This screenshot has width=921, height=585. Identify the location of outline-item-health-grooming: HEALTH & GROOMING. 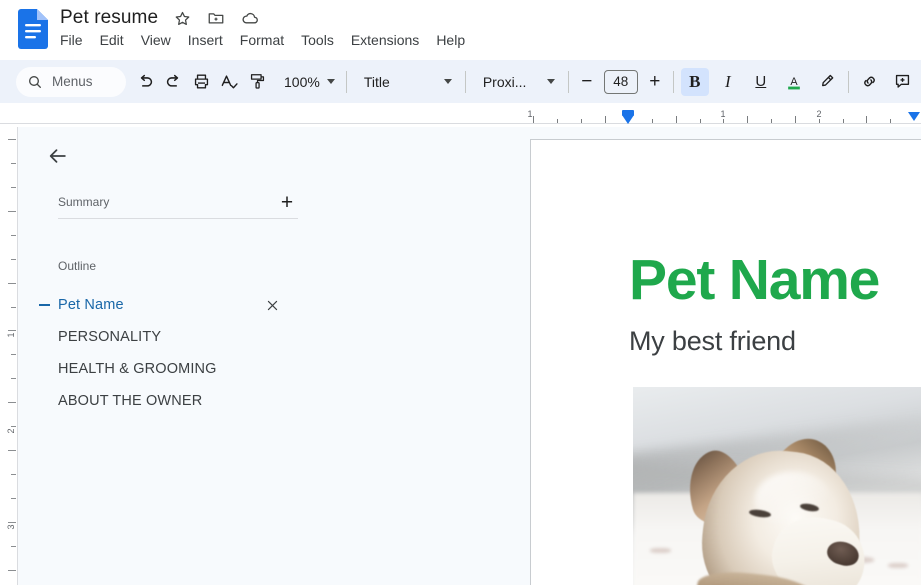
(168, 369).